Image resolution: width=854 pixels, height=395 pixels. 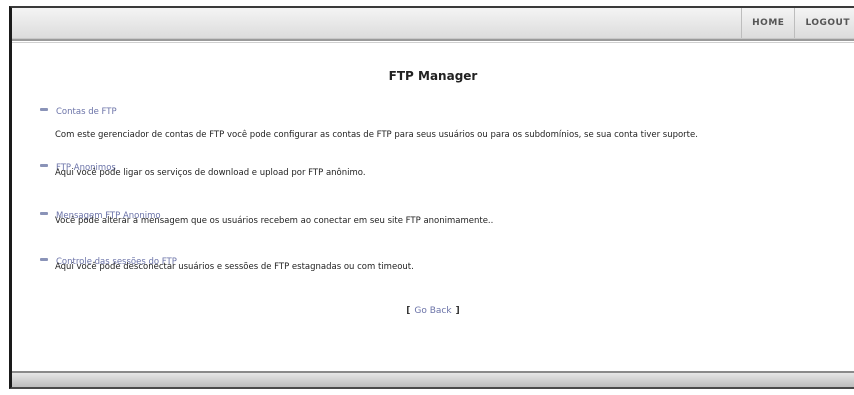 I want to click on header-divider, so click(x=433, y=40).